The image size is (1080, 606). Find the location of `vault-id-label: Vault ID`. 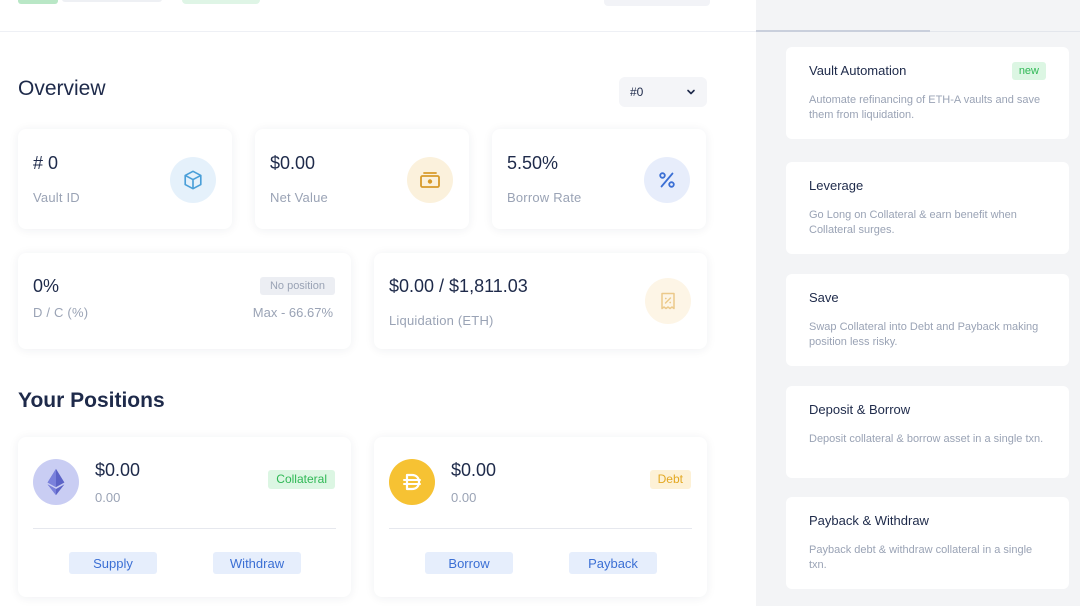

vault-id-label: Vault ID is located at coordinates (56, 197).